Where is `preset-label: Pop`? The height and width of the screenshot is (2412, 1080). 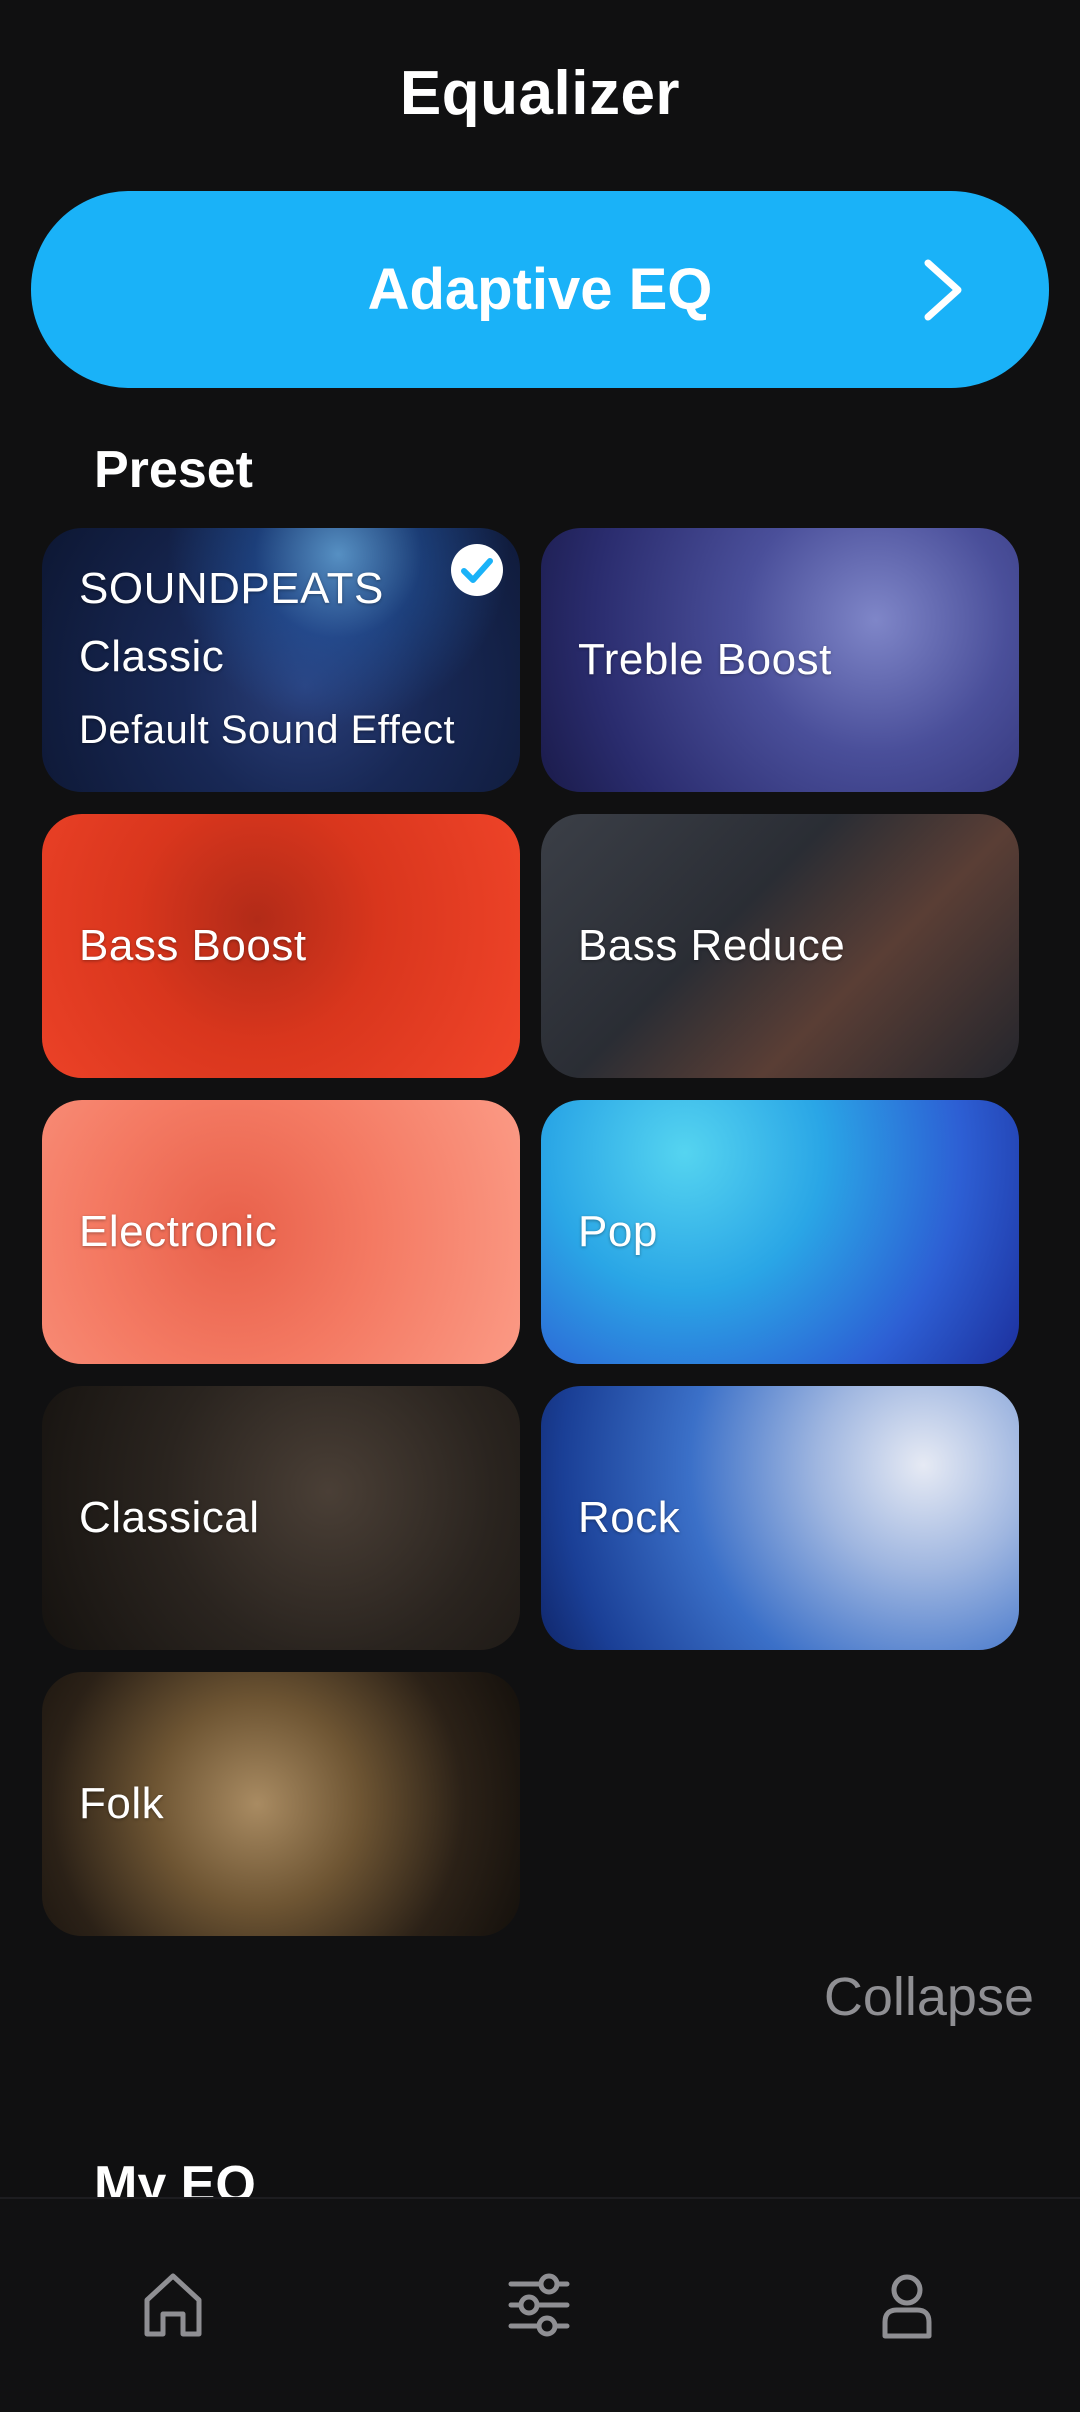 preset-label: Pop is located at coordinates (618, 1231).